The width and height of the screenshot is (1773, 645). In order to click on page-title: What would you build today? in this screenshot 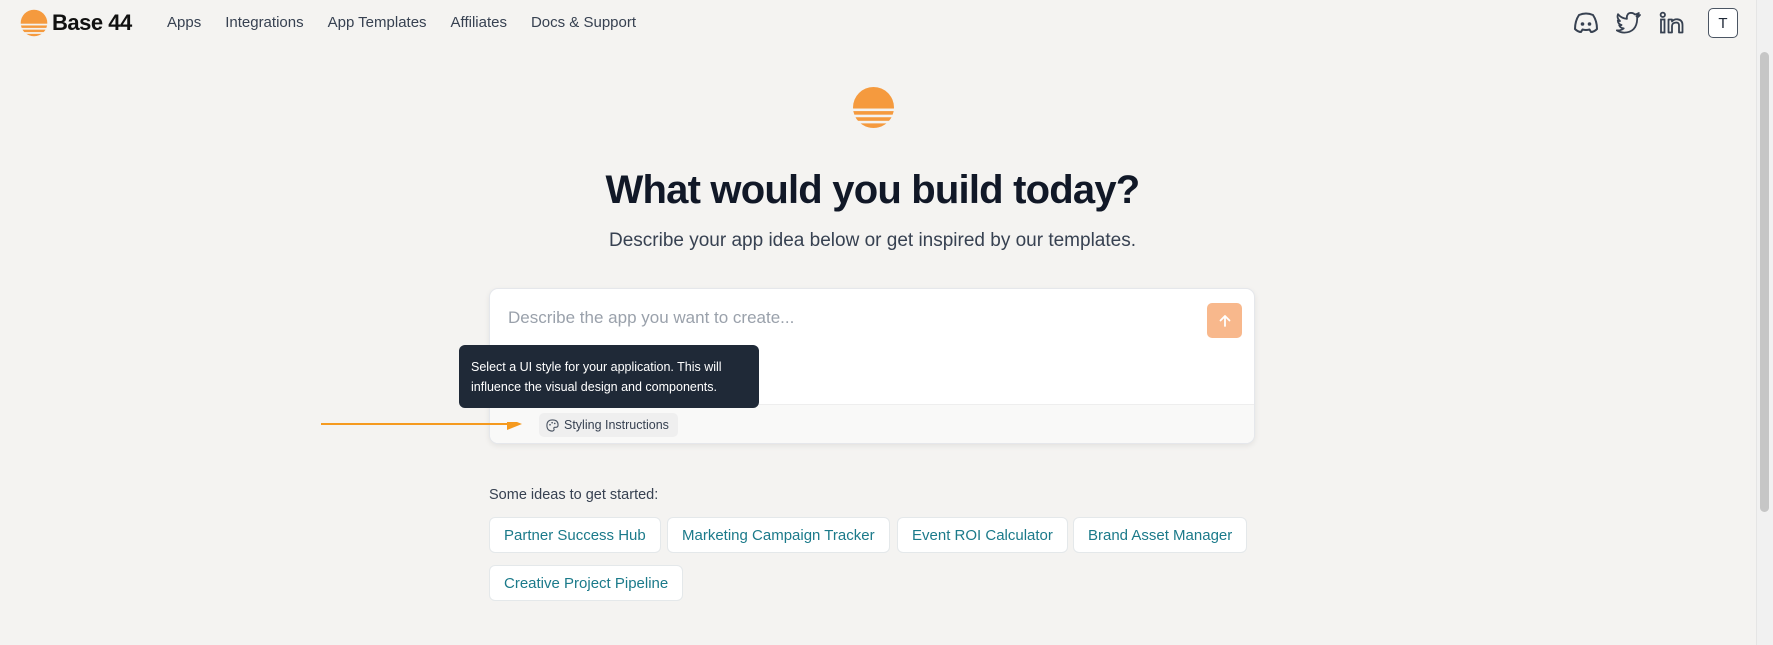, I will do `click(873, 190)`.